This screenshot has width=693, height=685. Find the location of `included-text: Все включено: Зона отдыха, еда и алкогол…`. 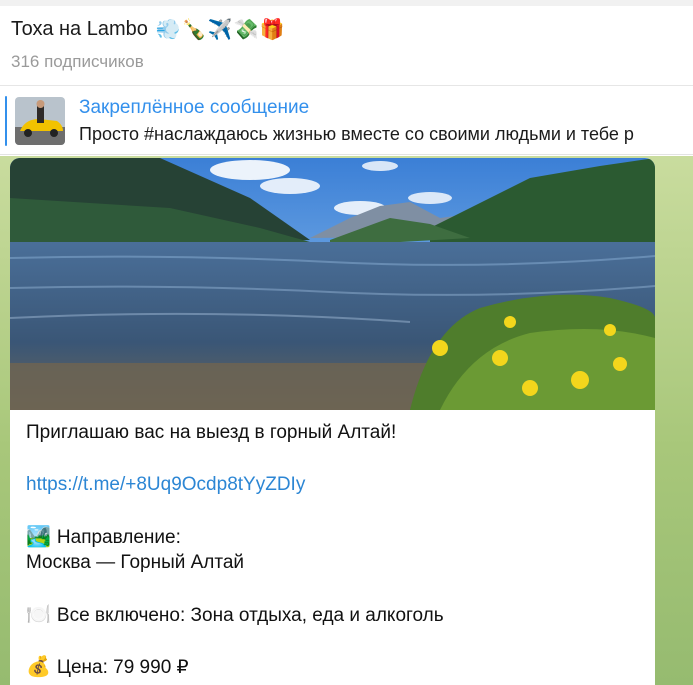

included-text: Все включено: Зона отдыха, еда и алкогол… is located at coordinates (250, 615).